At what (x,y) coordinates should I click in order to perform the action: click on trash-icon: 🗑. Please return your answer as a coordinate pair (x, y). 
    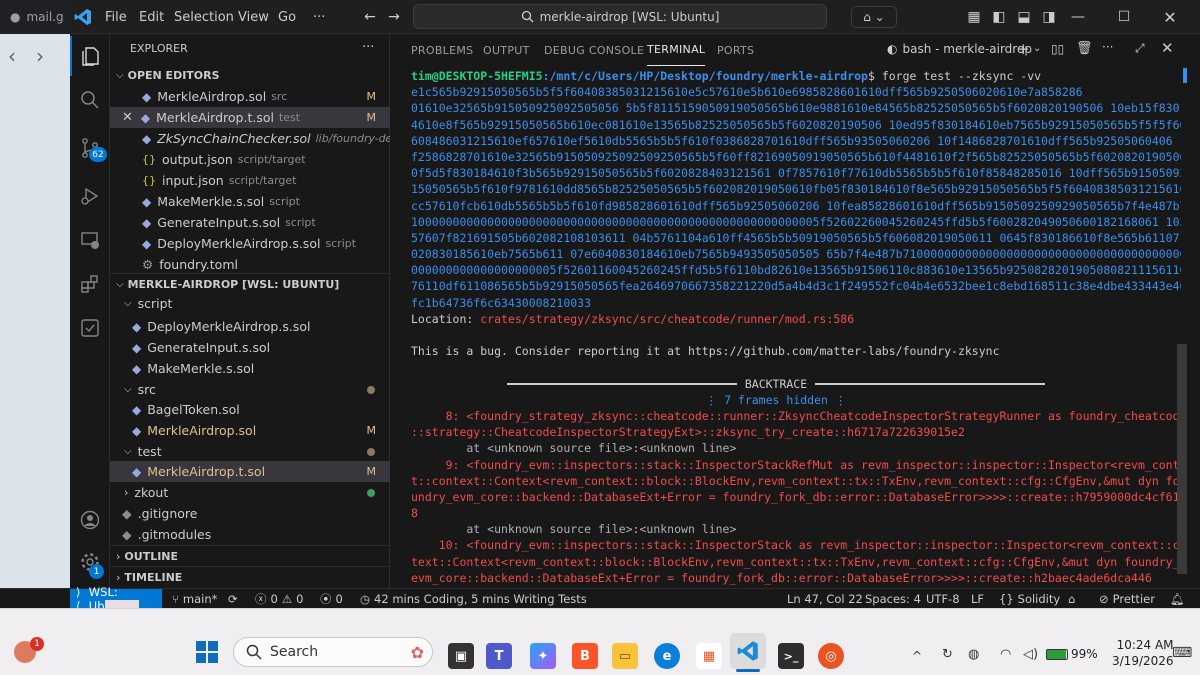
    Looking at the image, I should click on (1084, 48).